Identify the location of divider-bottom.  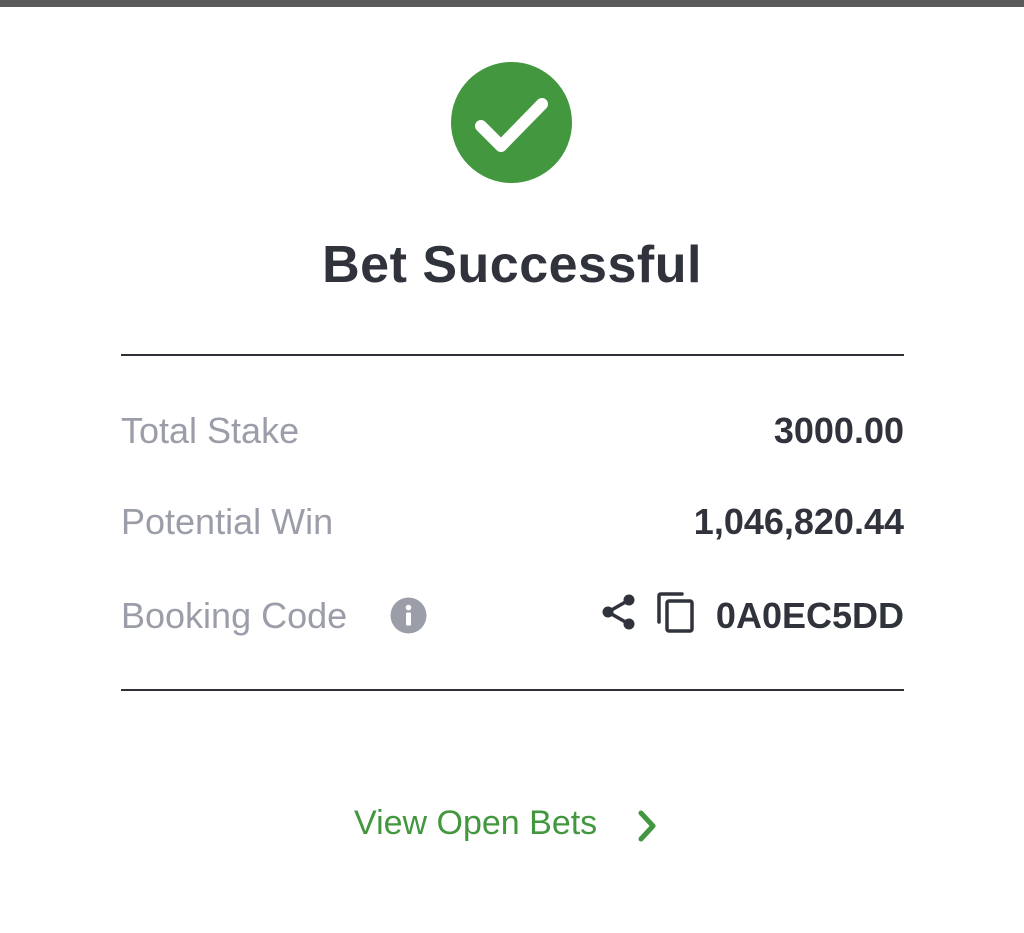
(512, 690).